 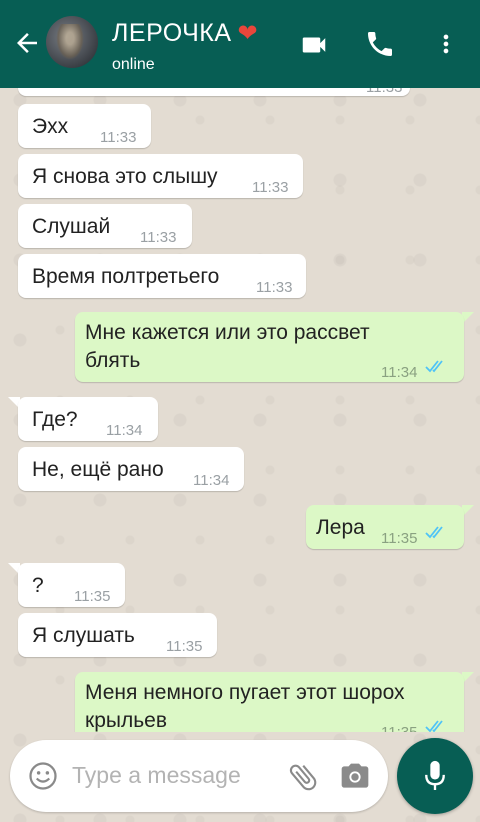 What do you see at coordinates (340, 527) in the screenshot?
I see `message-text: Лера` at bounding box center [340, 527].